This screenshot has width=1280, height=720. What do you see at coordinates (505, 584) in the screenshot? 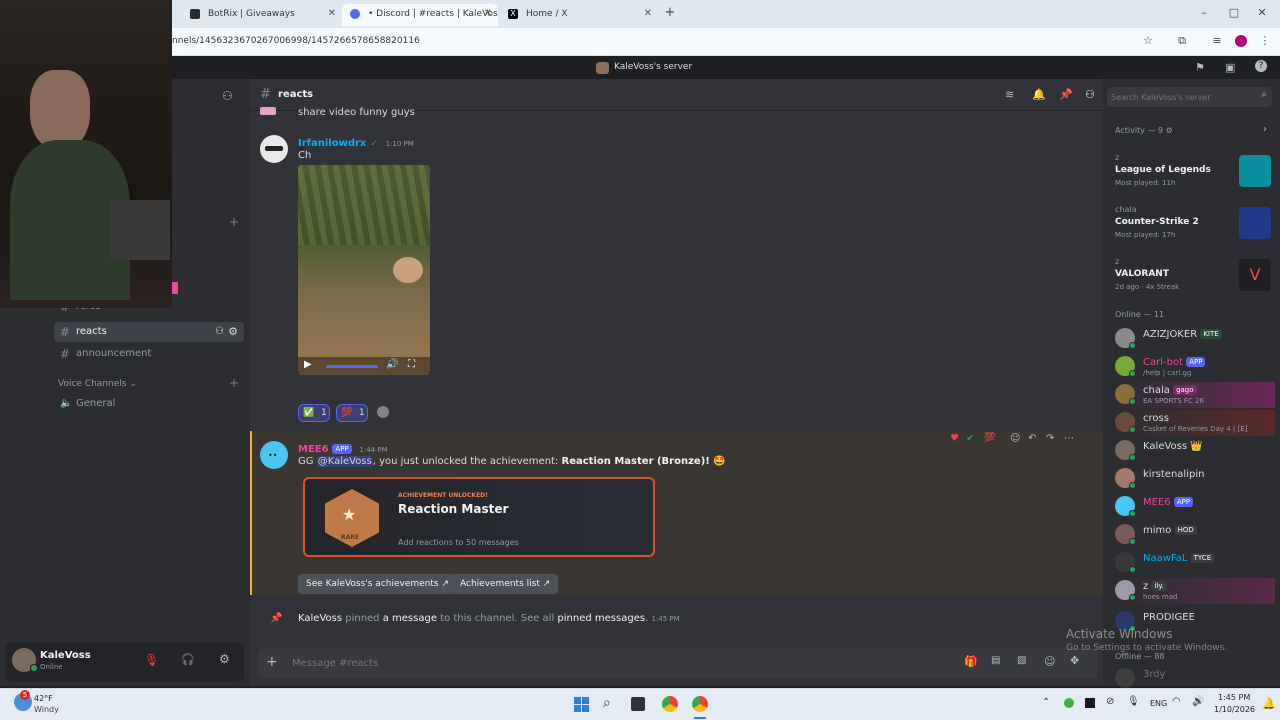
I see `achievements-list-button: Achievements list ↗` at bounding box center [505, 584].